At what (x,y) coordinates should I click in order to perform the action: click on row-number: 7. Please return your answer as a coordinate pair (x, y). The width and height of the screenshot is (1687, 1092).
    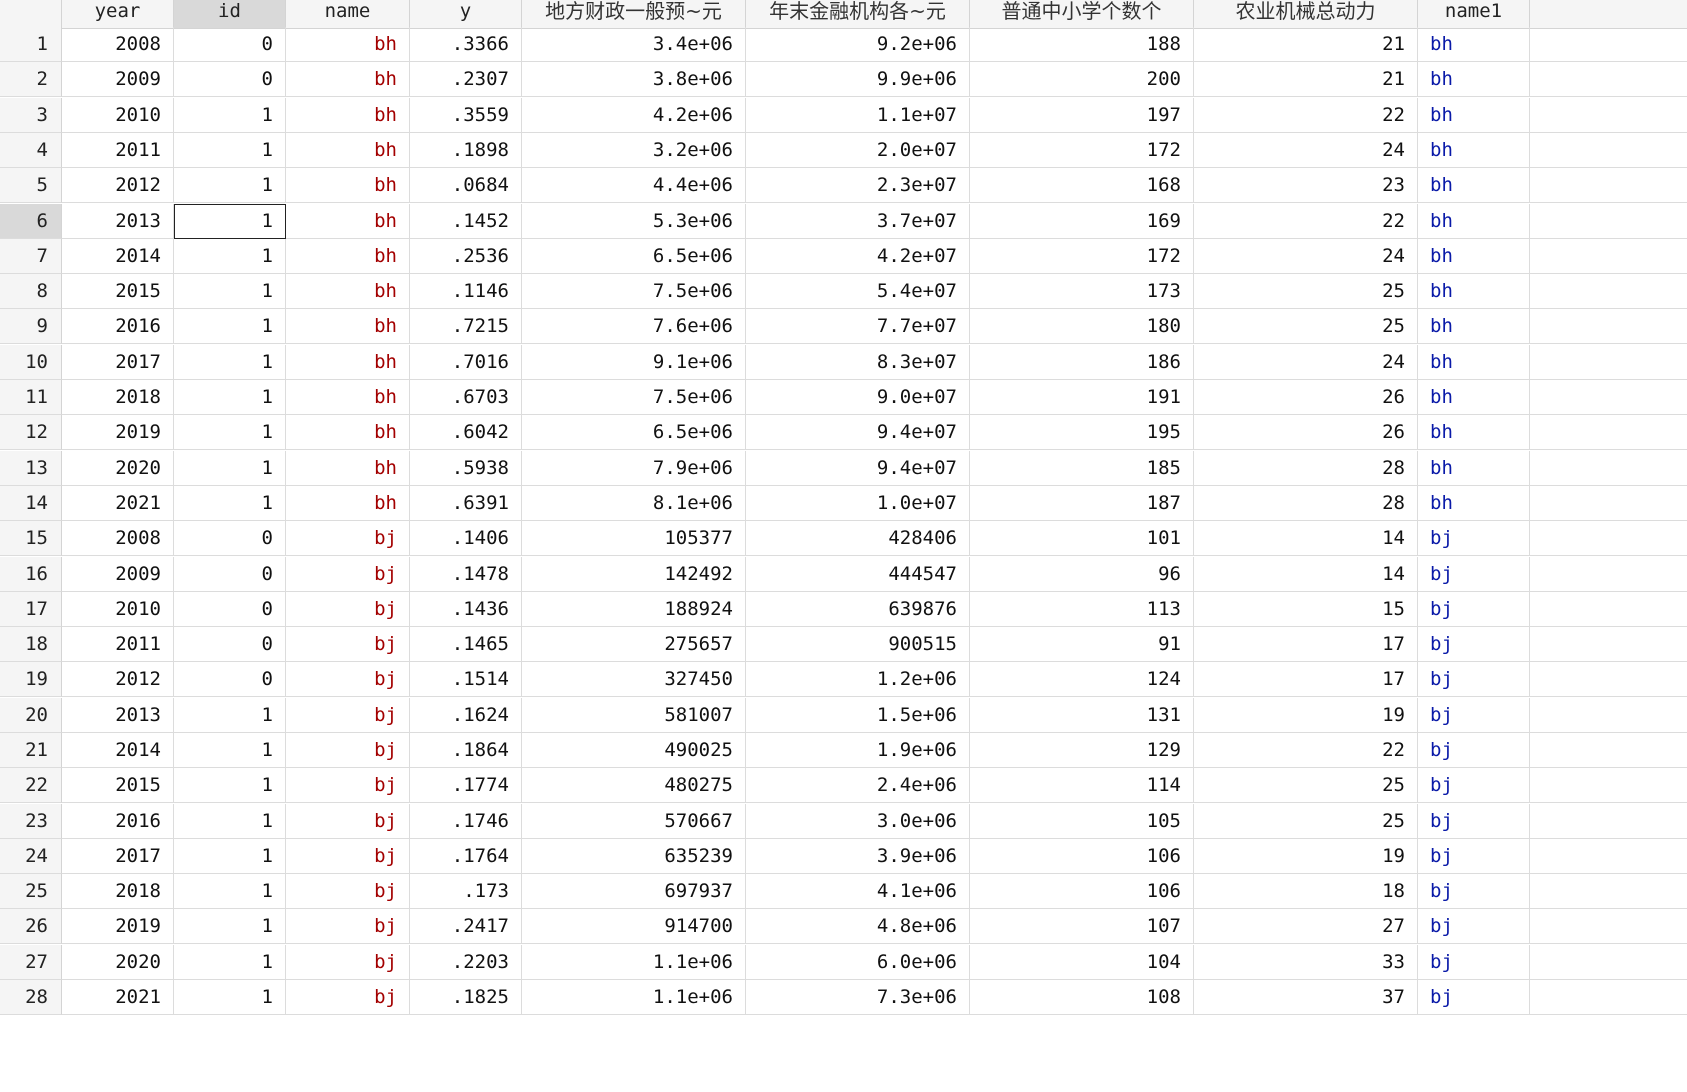
    Looking at the image, I should click on (31, 256).